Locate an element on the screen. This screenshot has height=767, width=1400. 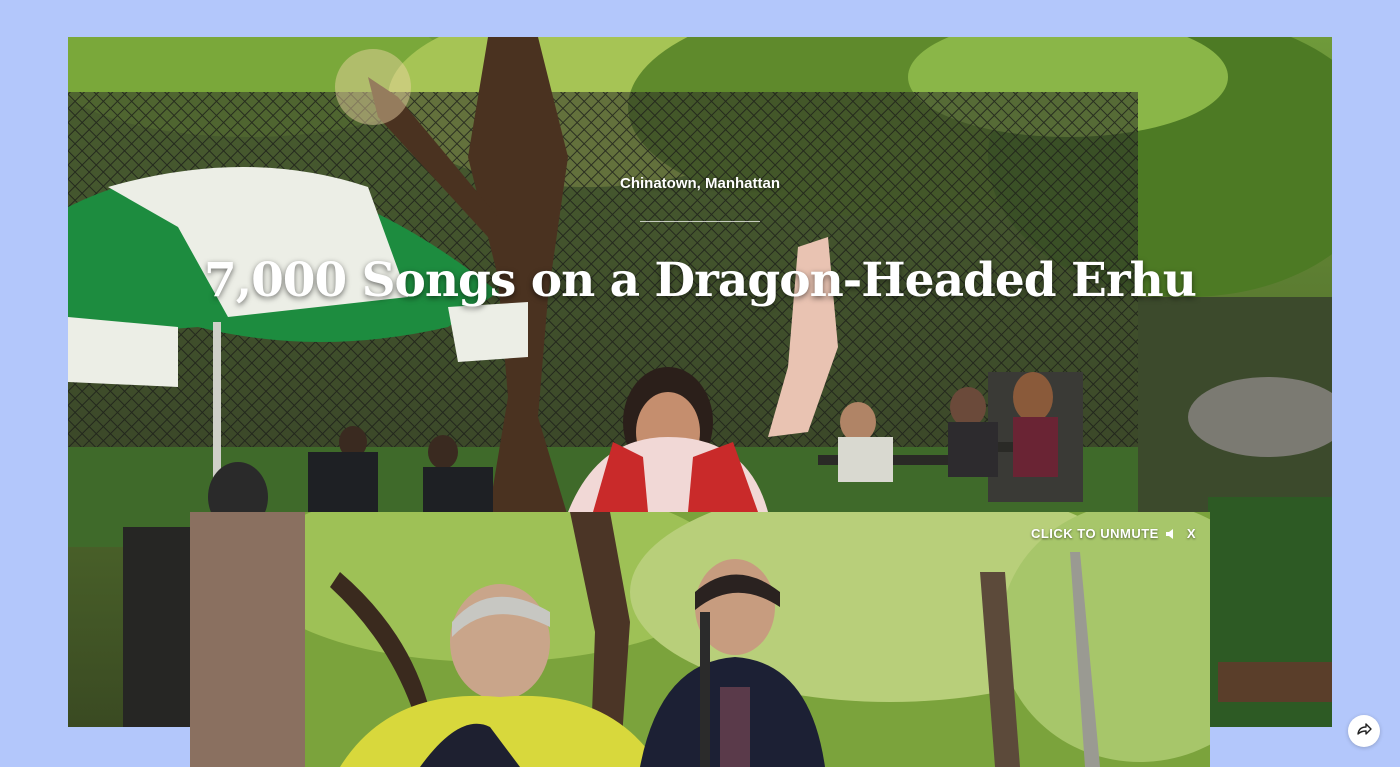
unmute-label: CLICK TO UNMUTE is located at coordinates (1094, 533).